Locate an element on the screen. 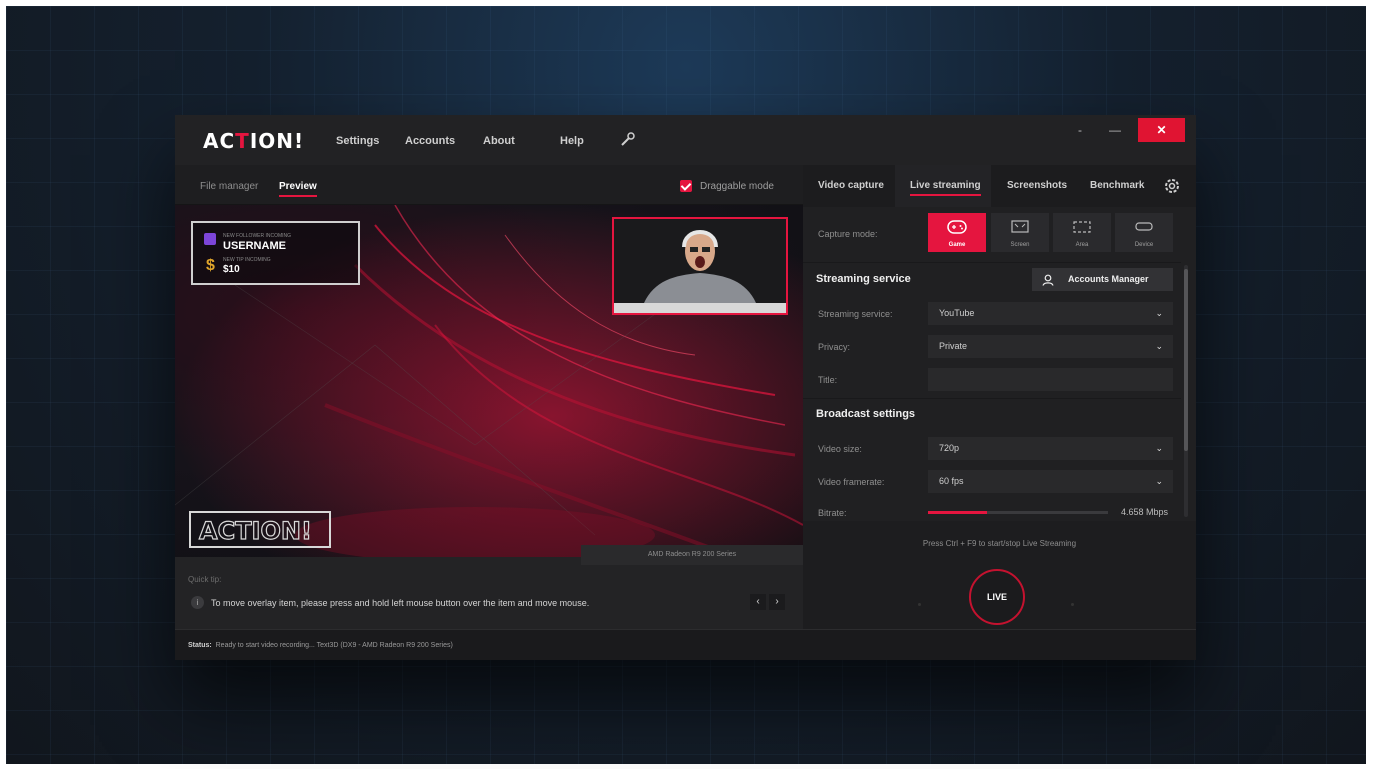 The image size is (1379, 769). streaming-service-label: Streaming service: is located at coordinates (855, 314).